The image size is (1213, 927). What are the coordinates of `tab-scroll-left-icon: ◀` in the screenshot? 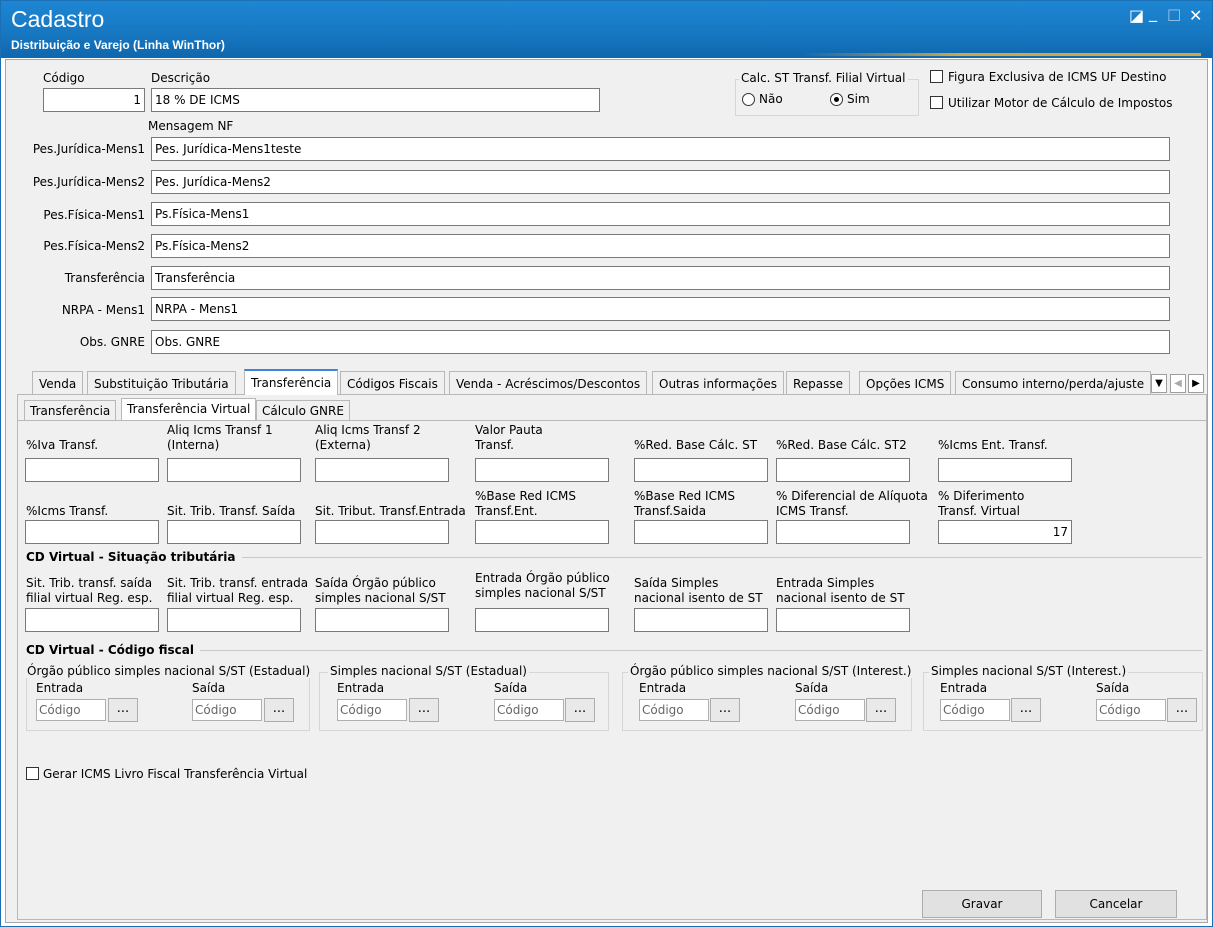 It's located at (1178, 383).